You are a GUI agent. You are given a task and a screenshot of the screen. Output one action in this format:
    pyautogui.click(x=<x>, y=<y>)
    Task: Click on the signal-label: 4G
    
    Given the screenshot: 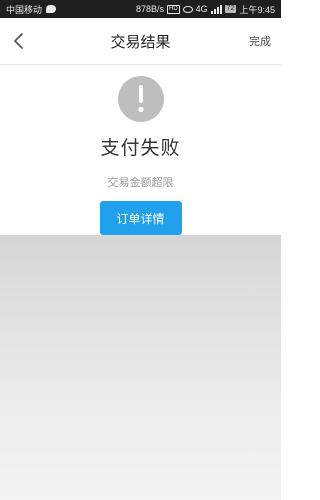 What is the action you would take?
    pyautogui.click(x=201, y=9)
    